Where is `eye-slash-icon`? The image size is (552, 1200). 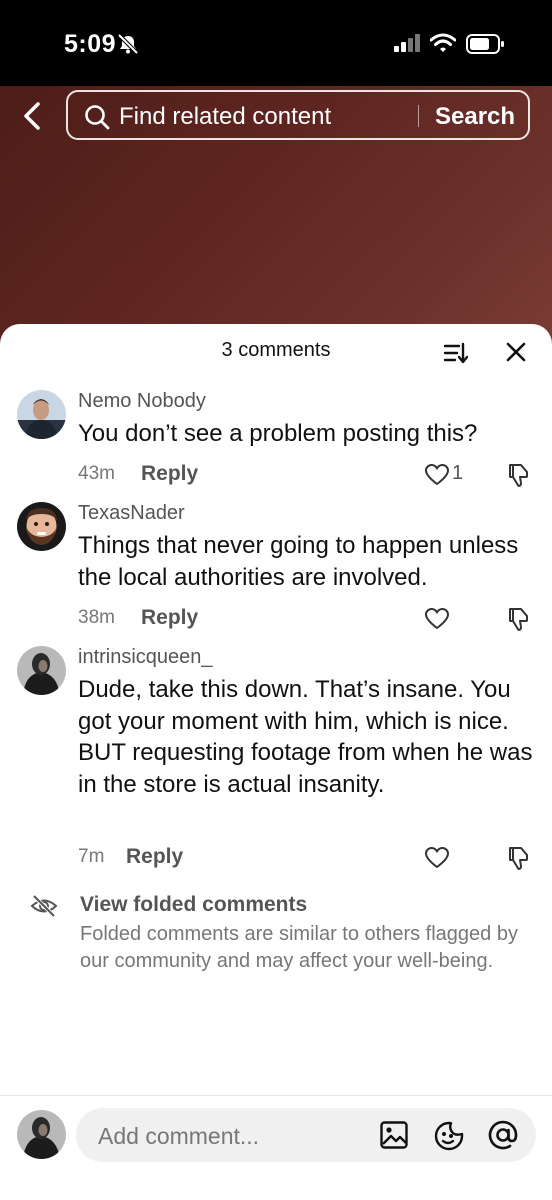 eye-slash-icon is located at coordinates (44, 906).